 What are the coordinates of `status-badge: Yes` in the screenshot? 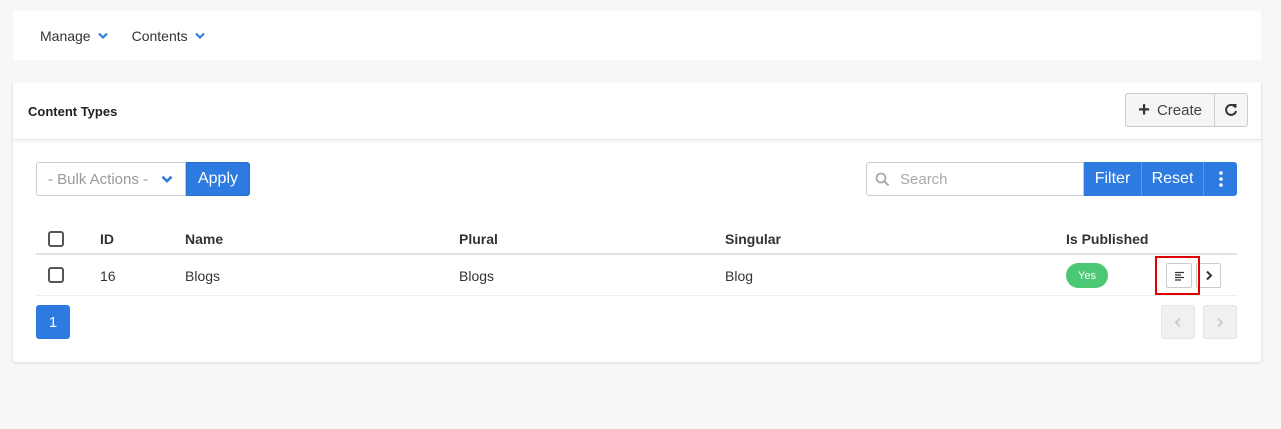 It's located at (1087, 275).